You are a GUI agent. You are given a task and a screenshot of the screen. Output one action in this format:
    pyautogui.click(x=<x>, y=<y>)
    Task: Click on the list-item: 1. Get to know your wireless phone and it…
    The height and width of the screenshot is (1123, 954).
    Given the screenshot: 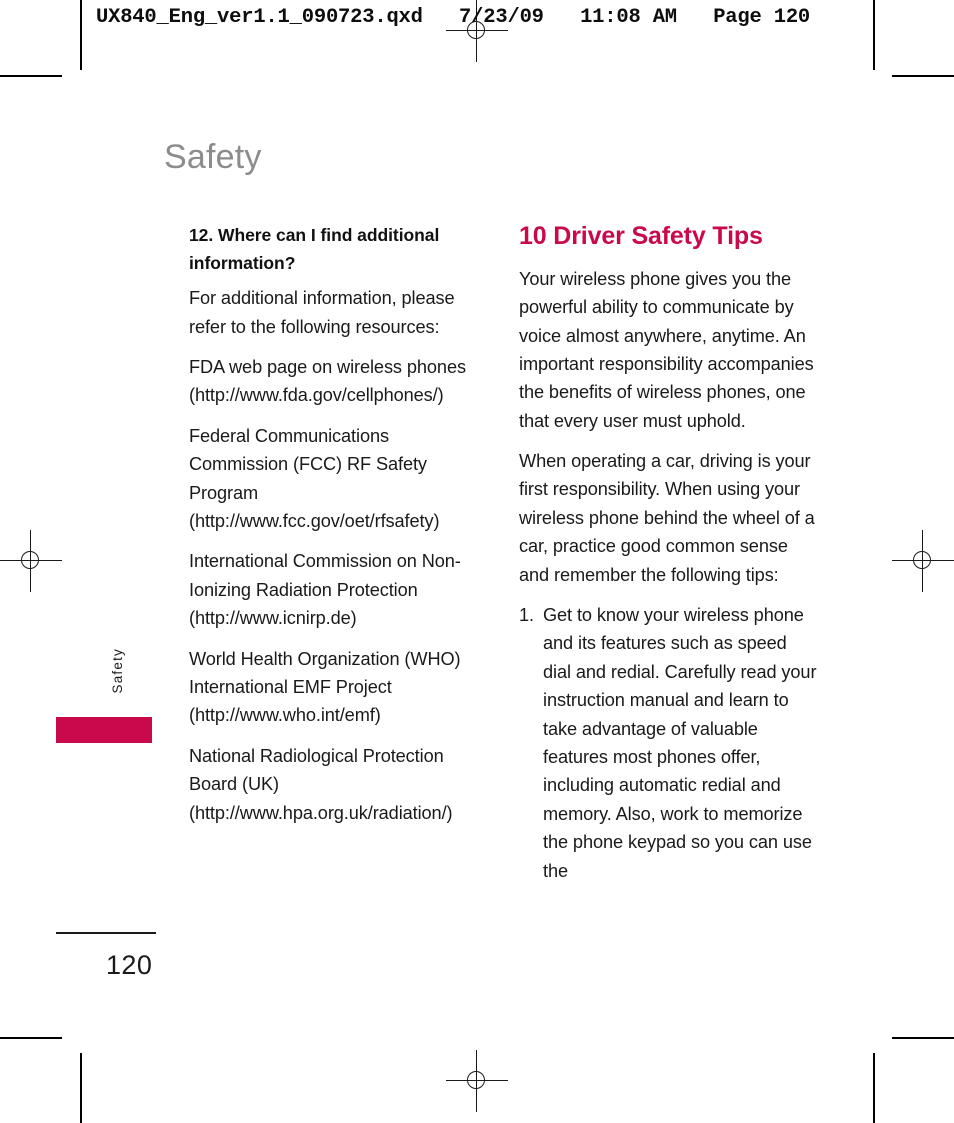 What is the action you would take?
    pyautogui.click(x=669, y=743)
    